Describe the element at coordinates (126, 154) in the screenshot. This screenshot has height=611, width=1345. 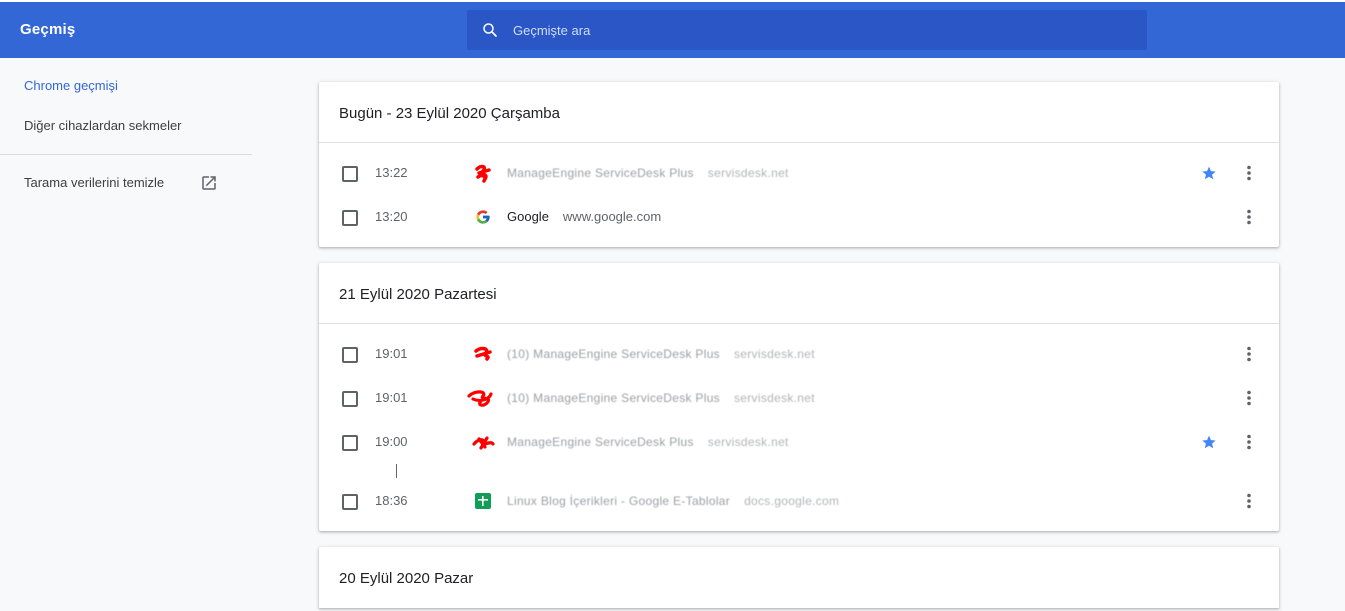
I see `sidebar-divider` at that location.